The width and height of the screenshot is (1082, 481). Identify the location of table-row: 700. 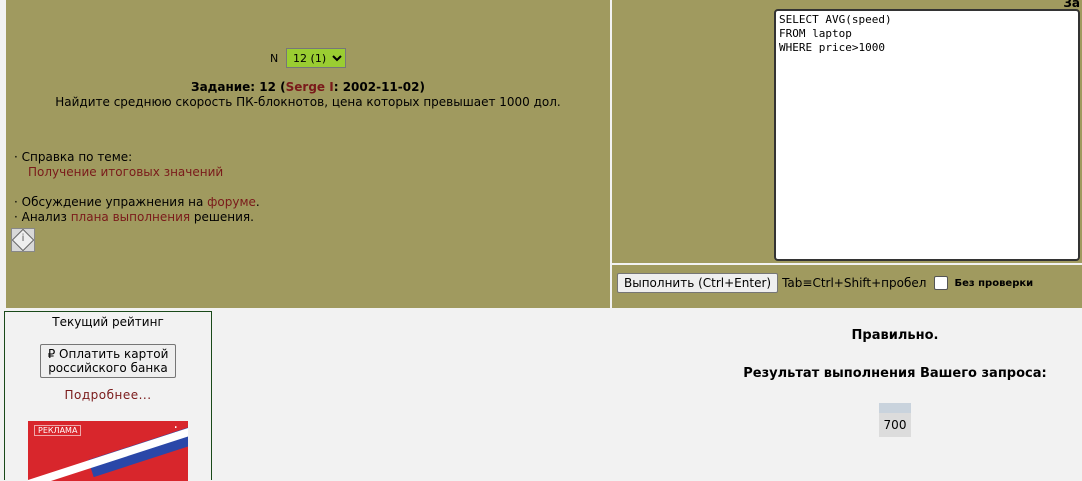
(895, 425).